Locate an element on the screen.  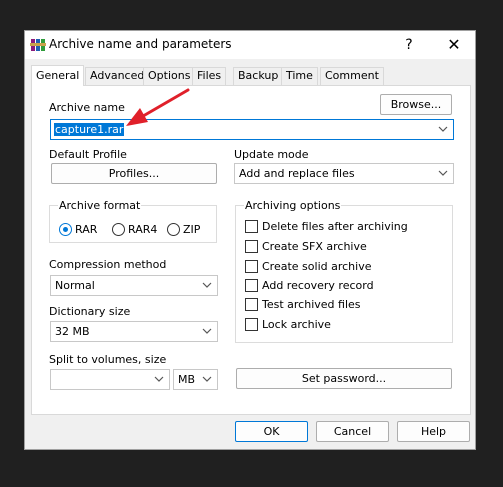
tab-advanced: Advanced is located at coordinates (117, 76).